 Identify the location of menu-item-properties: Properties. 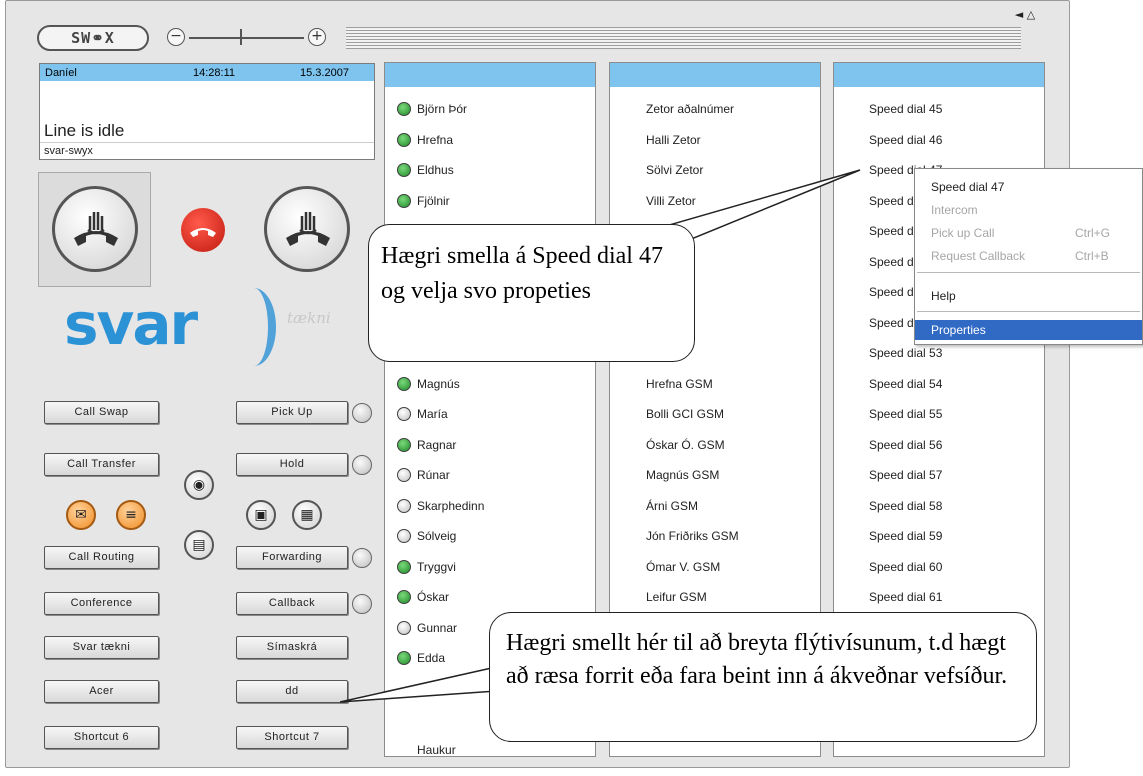
(1028, 330).